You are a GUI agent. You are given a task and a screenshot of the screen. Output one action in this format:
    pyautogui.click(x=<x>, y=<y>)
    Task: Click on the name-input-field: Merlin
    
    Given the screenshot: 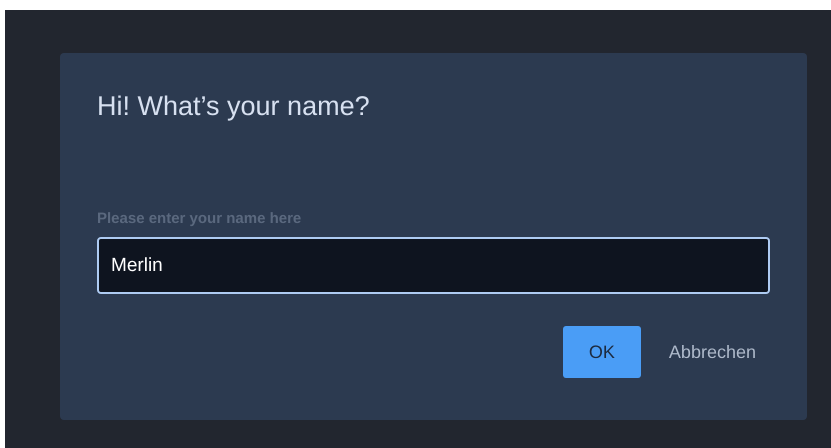 What is the action you would take?
    pyautogui.click(x=433, y=265)
    